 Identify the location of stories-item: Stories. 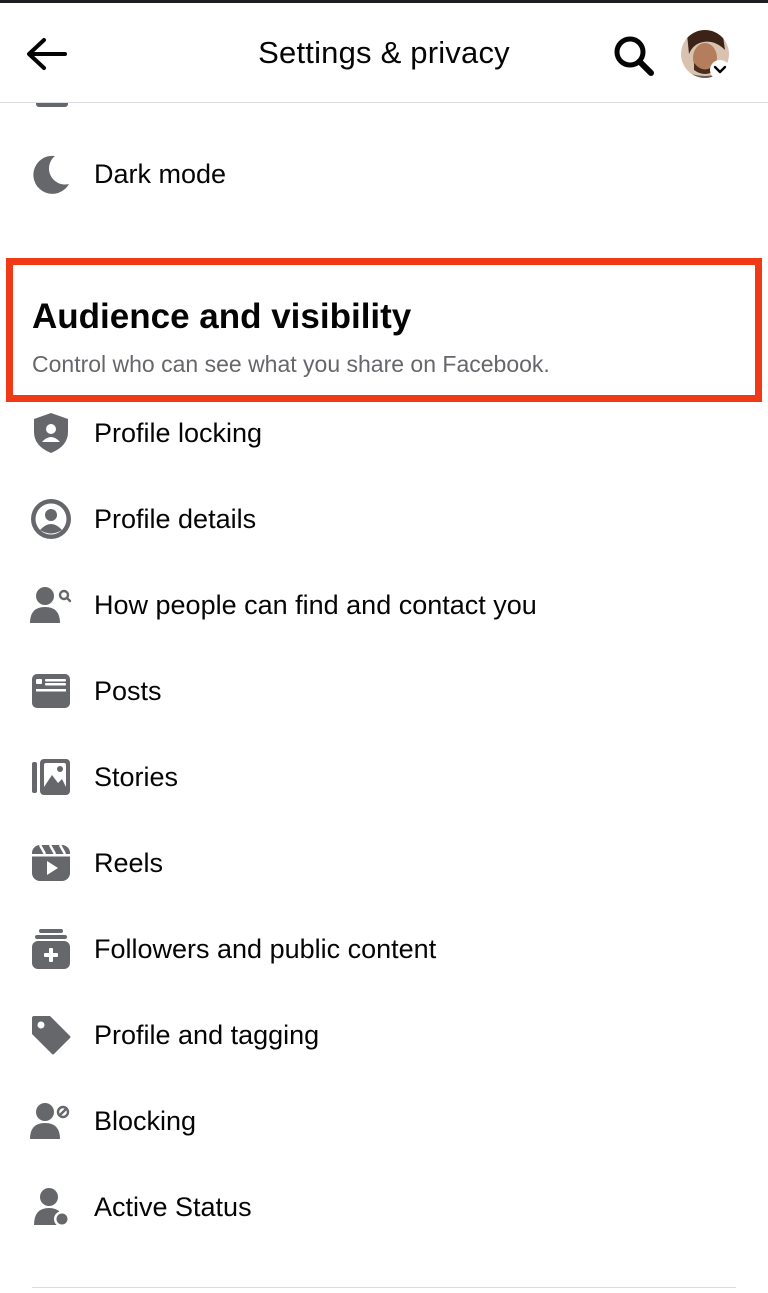
(384, 777).